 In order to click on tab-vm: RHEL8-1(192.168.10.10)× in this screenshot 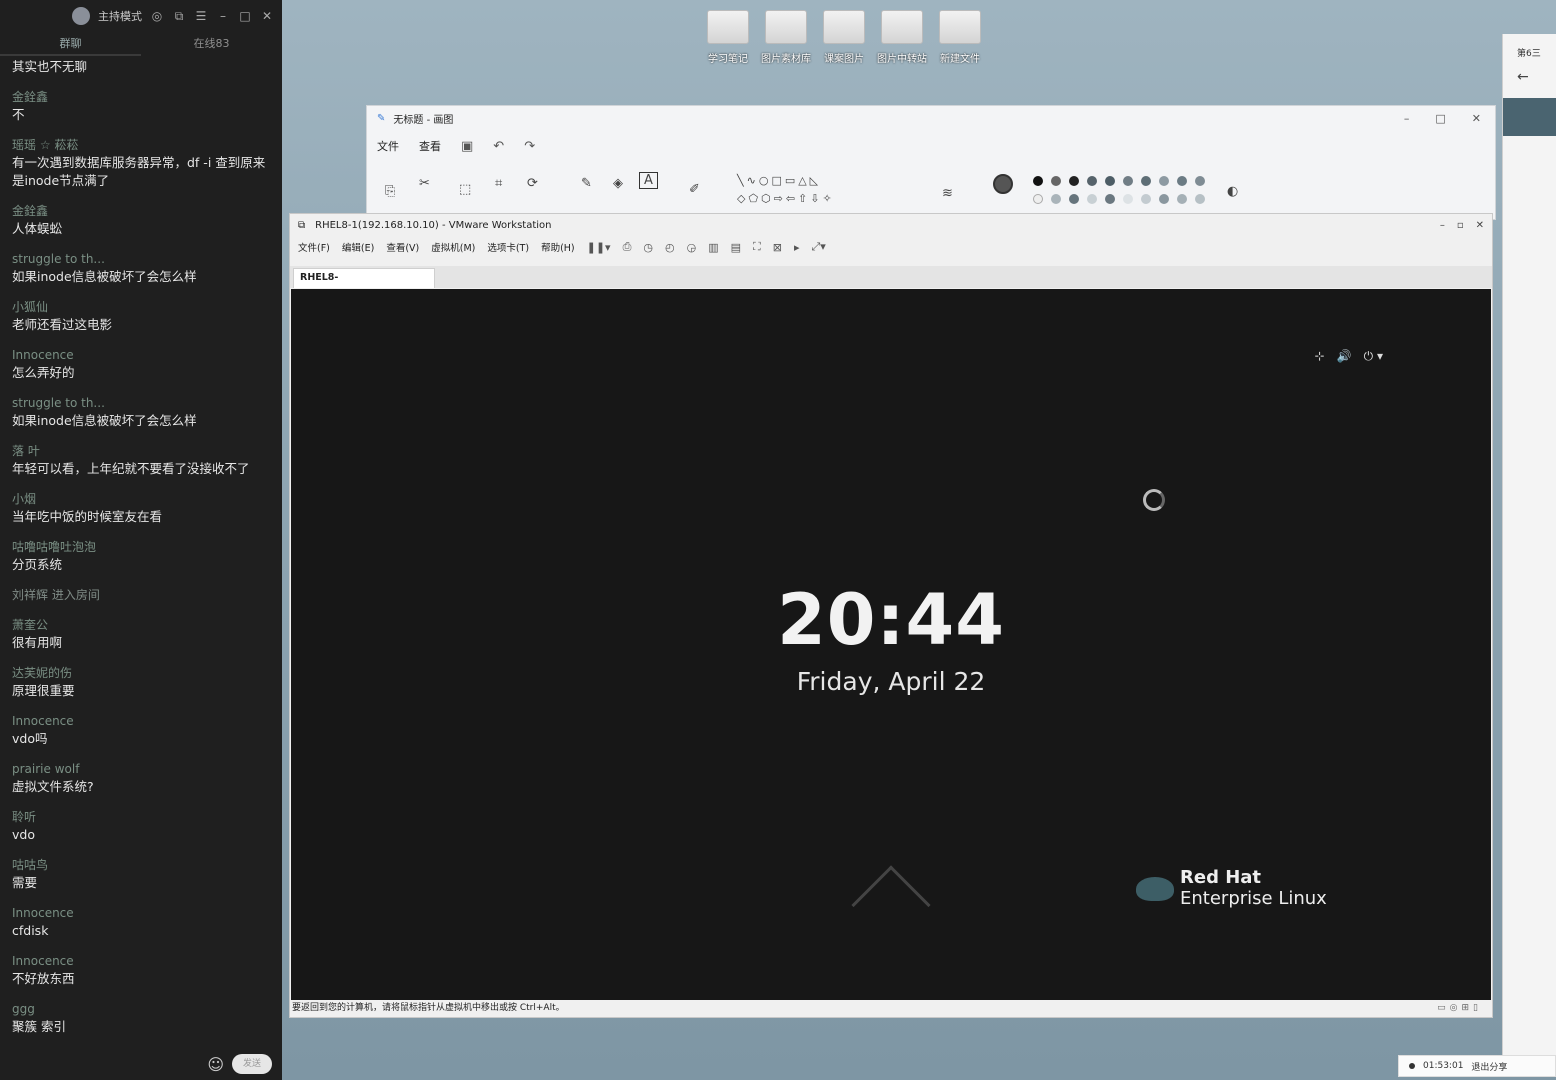, I will do `click(364, 284)`.